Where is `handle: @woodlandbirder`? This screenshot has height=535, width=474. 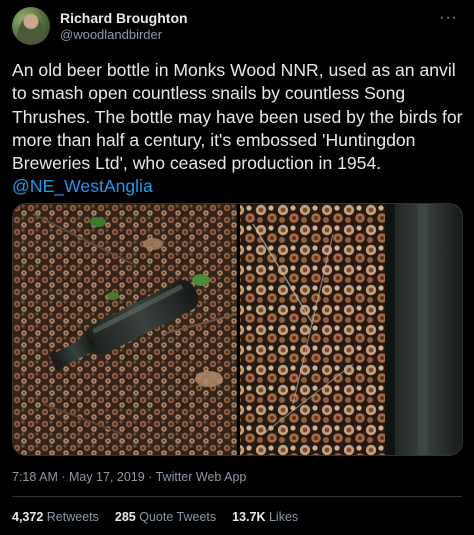 handle: @woodlandbirder is located at coordinates (124, 35).